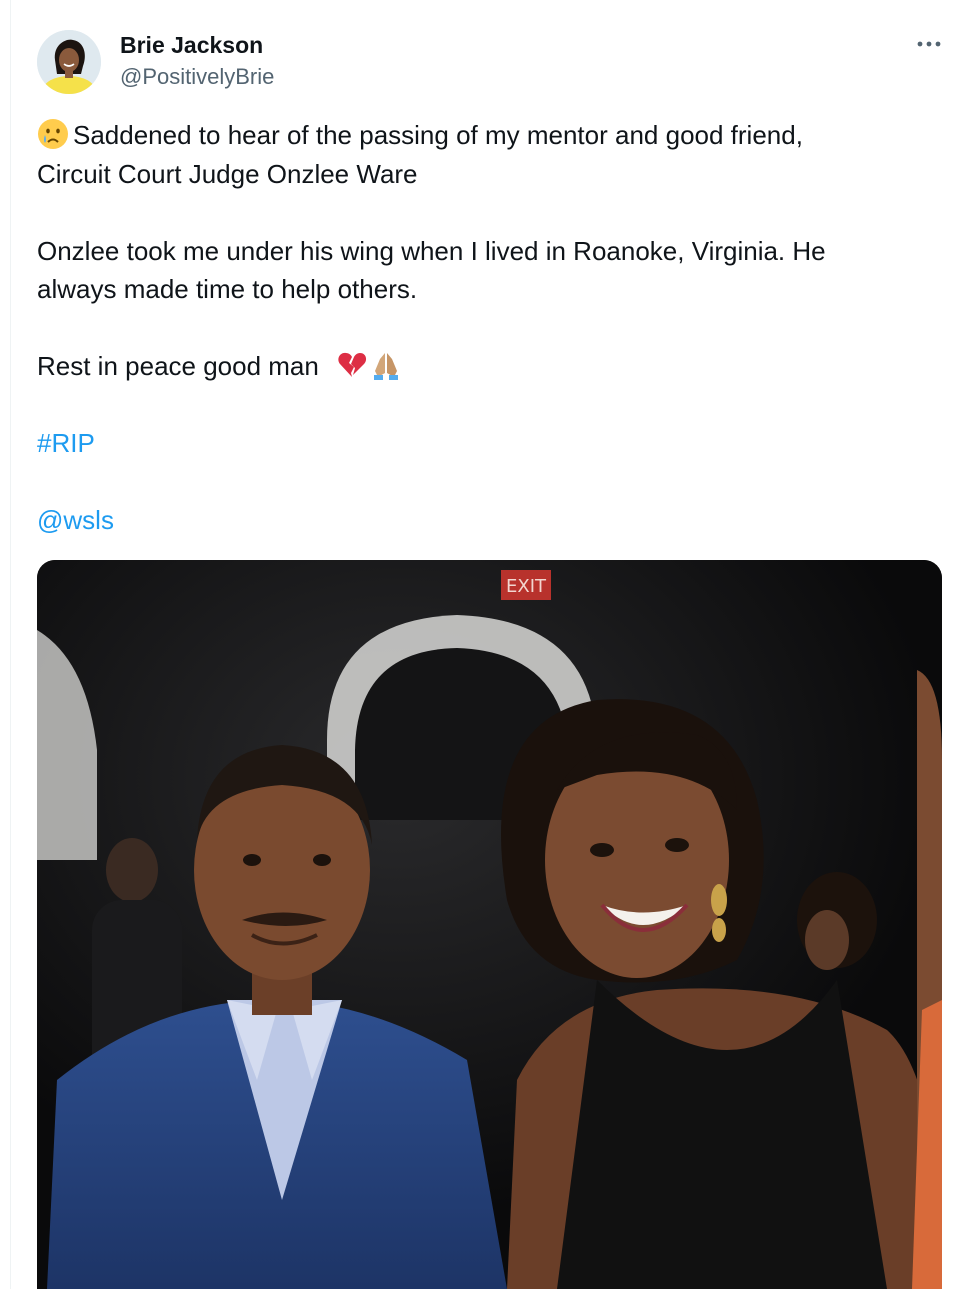 The width and height of the screenshot is (966, 1289). I want to click on avatar, so click(69, 62).